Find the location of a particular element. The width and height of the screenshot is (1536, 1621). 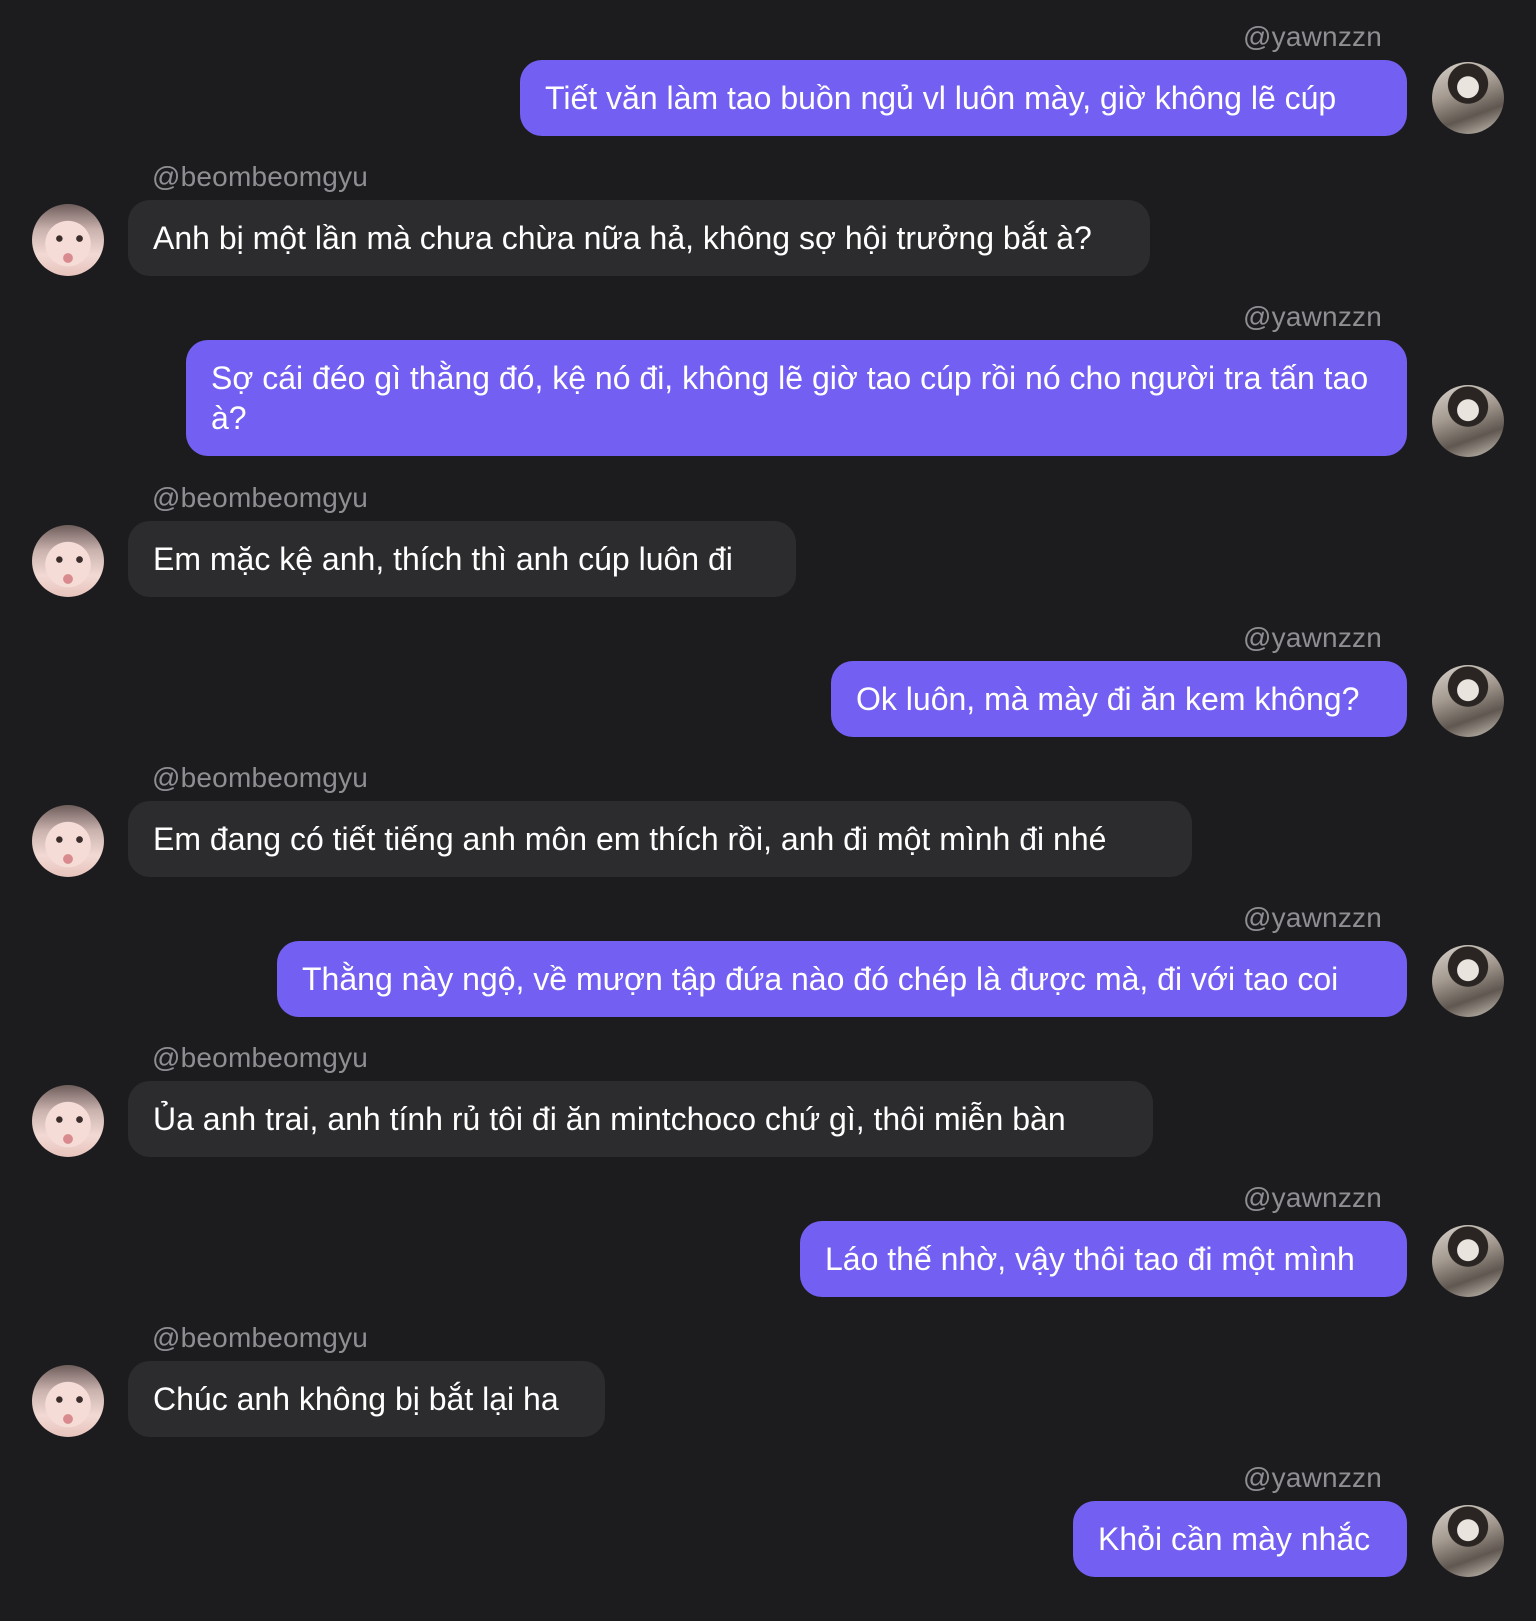

message-bubble-sent: Láo thế nhờ, vậy thôi tao đi một mình is located at coordinates (1103, 1259).